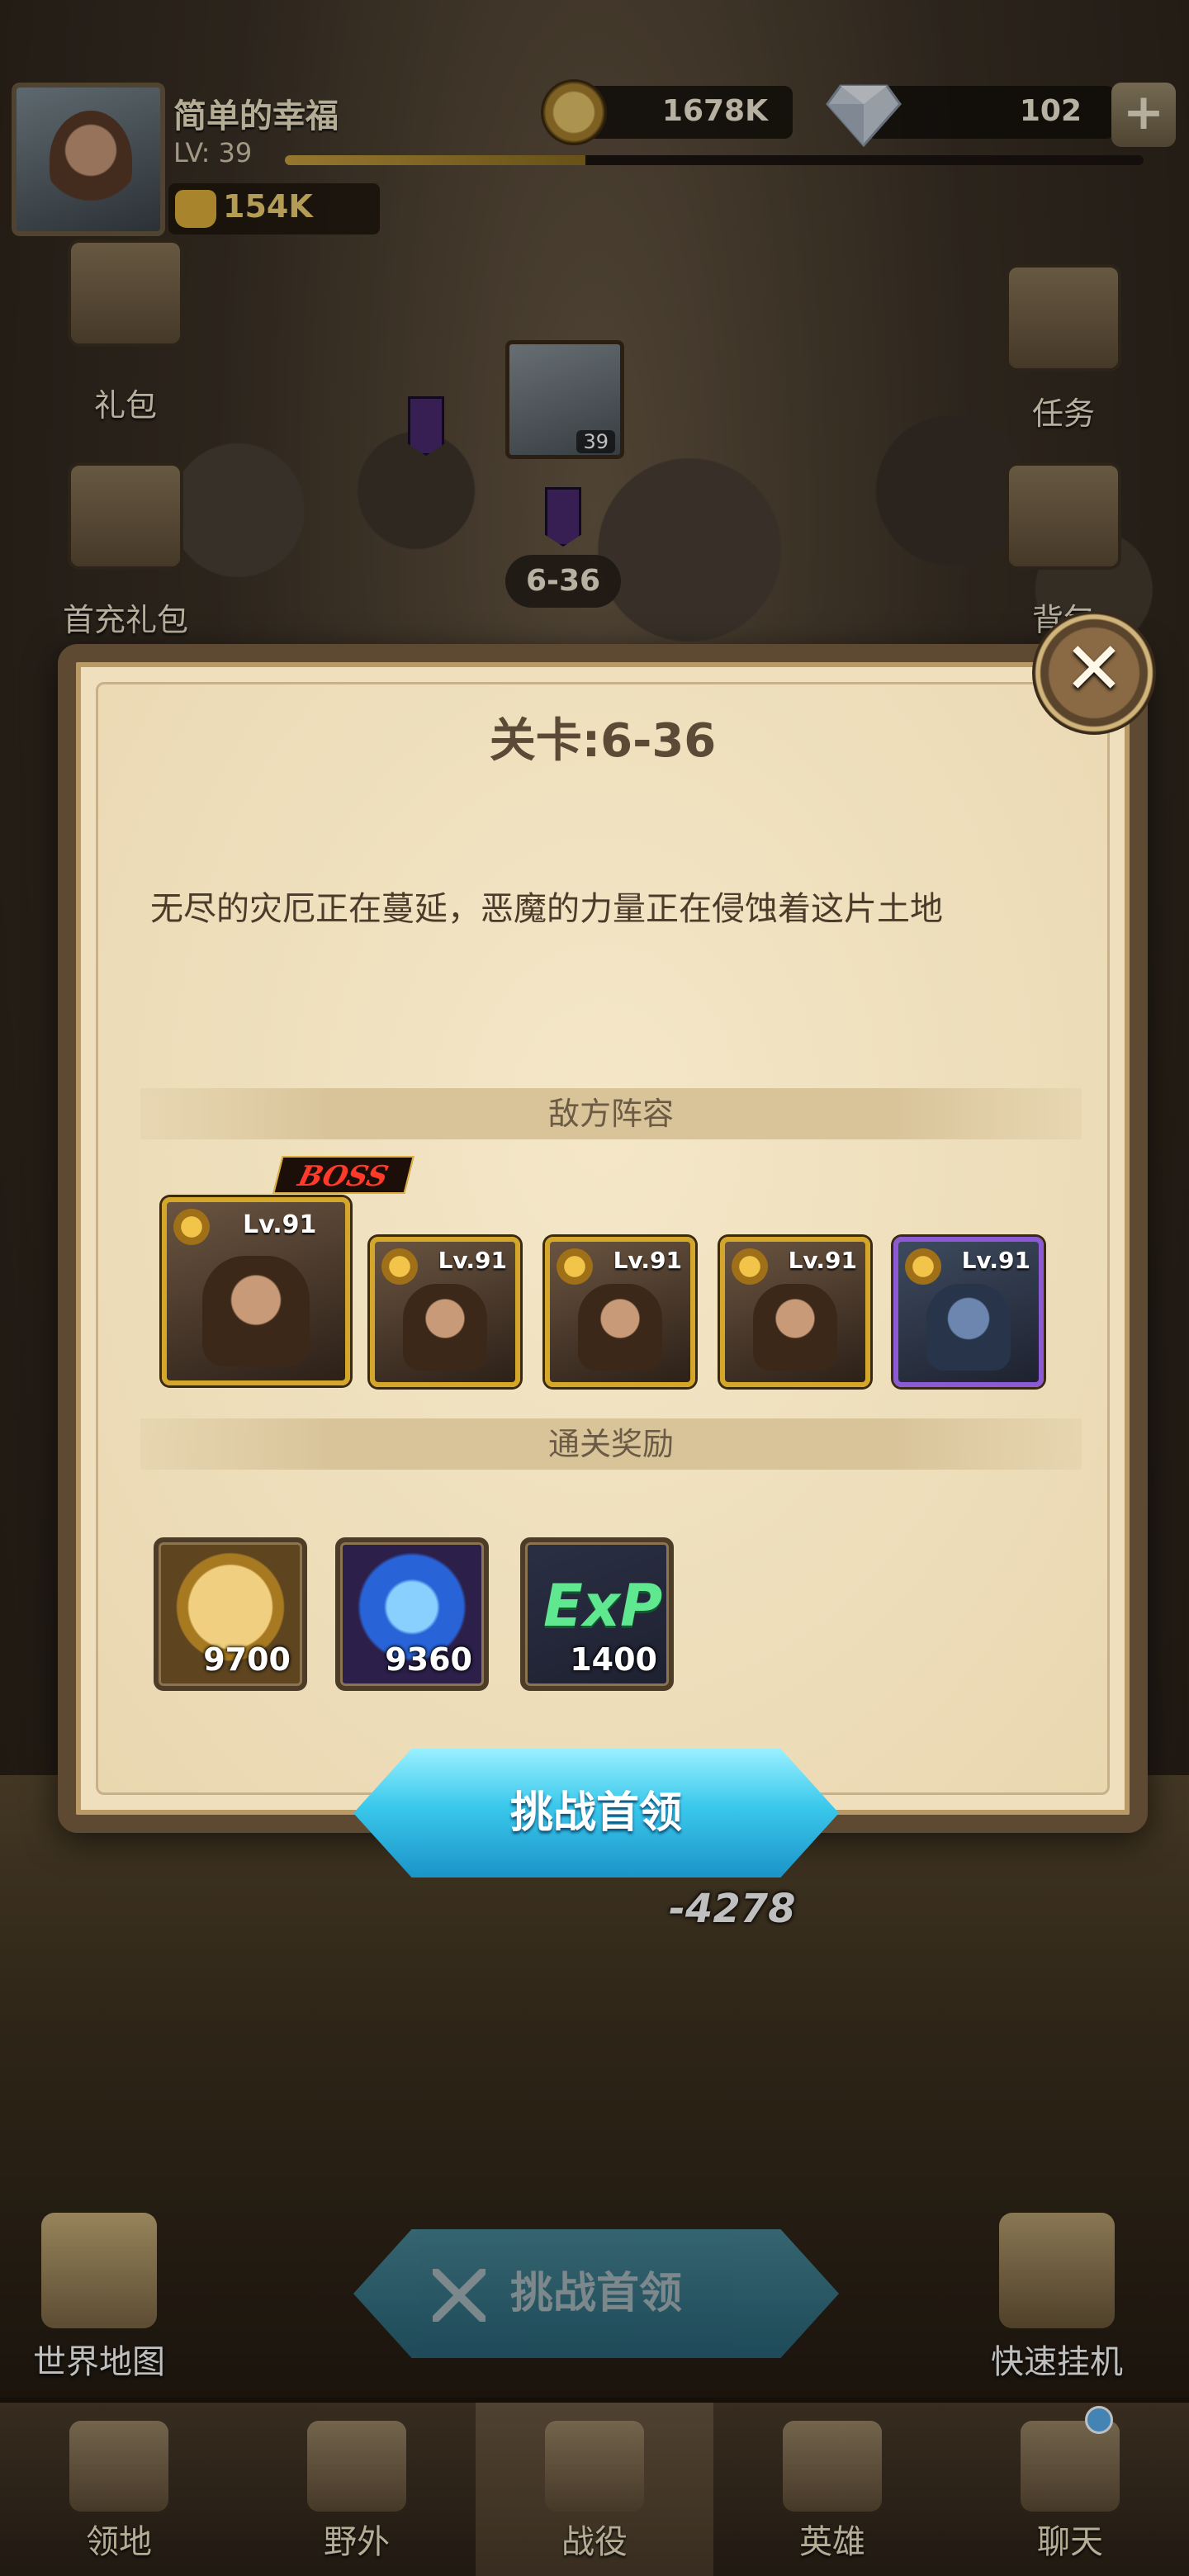 This screenshot has height=2576, width=1189. I want to click on challenge-boss-button: 挑战首领, so click(596, 1813).